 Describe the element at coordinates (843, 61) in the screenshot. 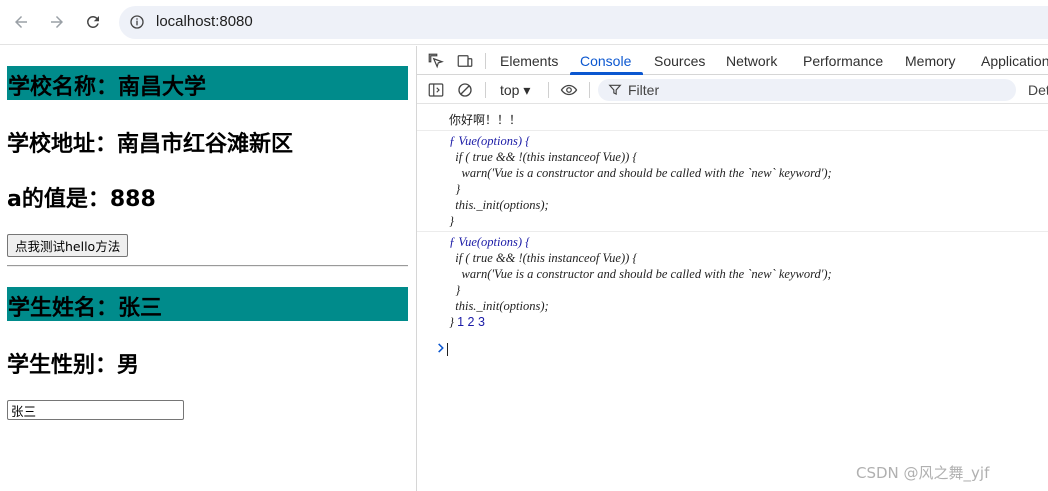

I see `tab-performance: Performance` at that location.